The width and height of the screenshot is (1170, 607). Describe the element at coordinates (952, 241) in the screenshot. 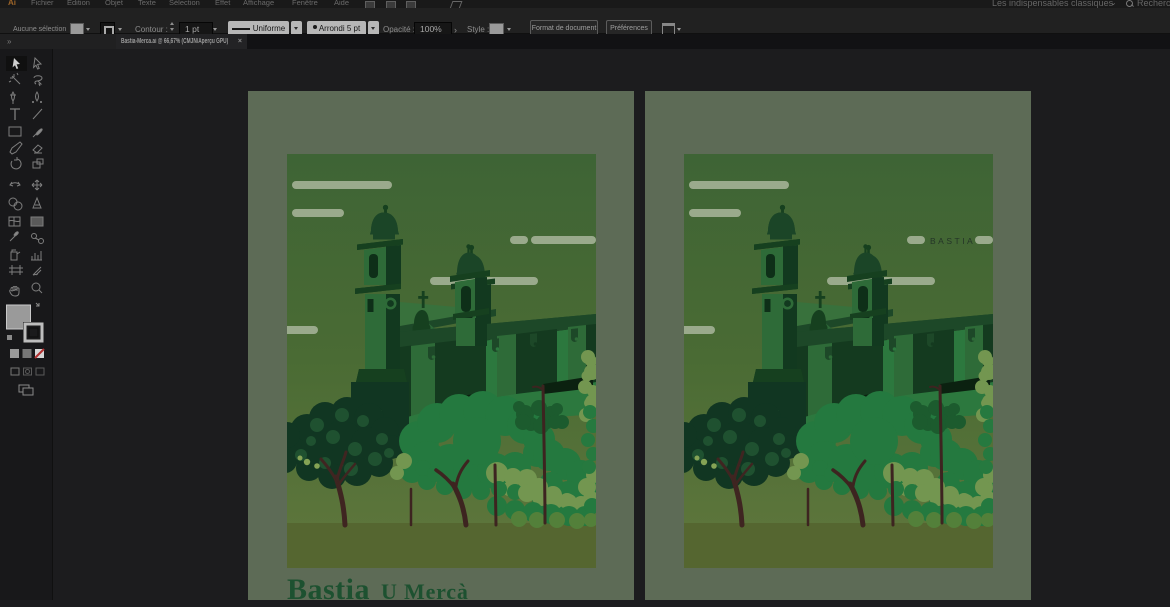

I see `svg-text: BASTIA` at that location.